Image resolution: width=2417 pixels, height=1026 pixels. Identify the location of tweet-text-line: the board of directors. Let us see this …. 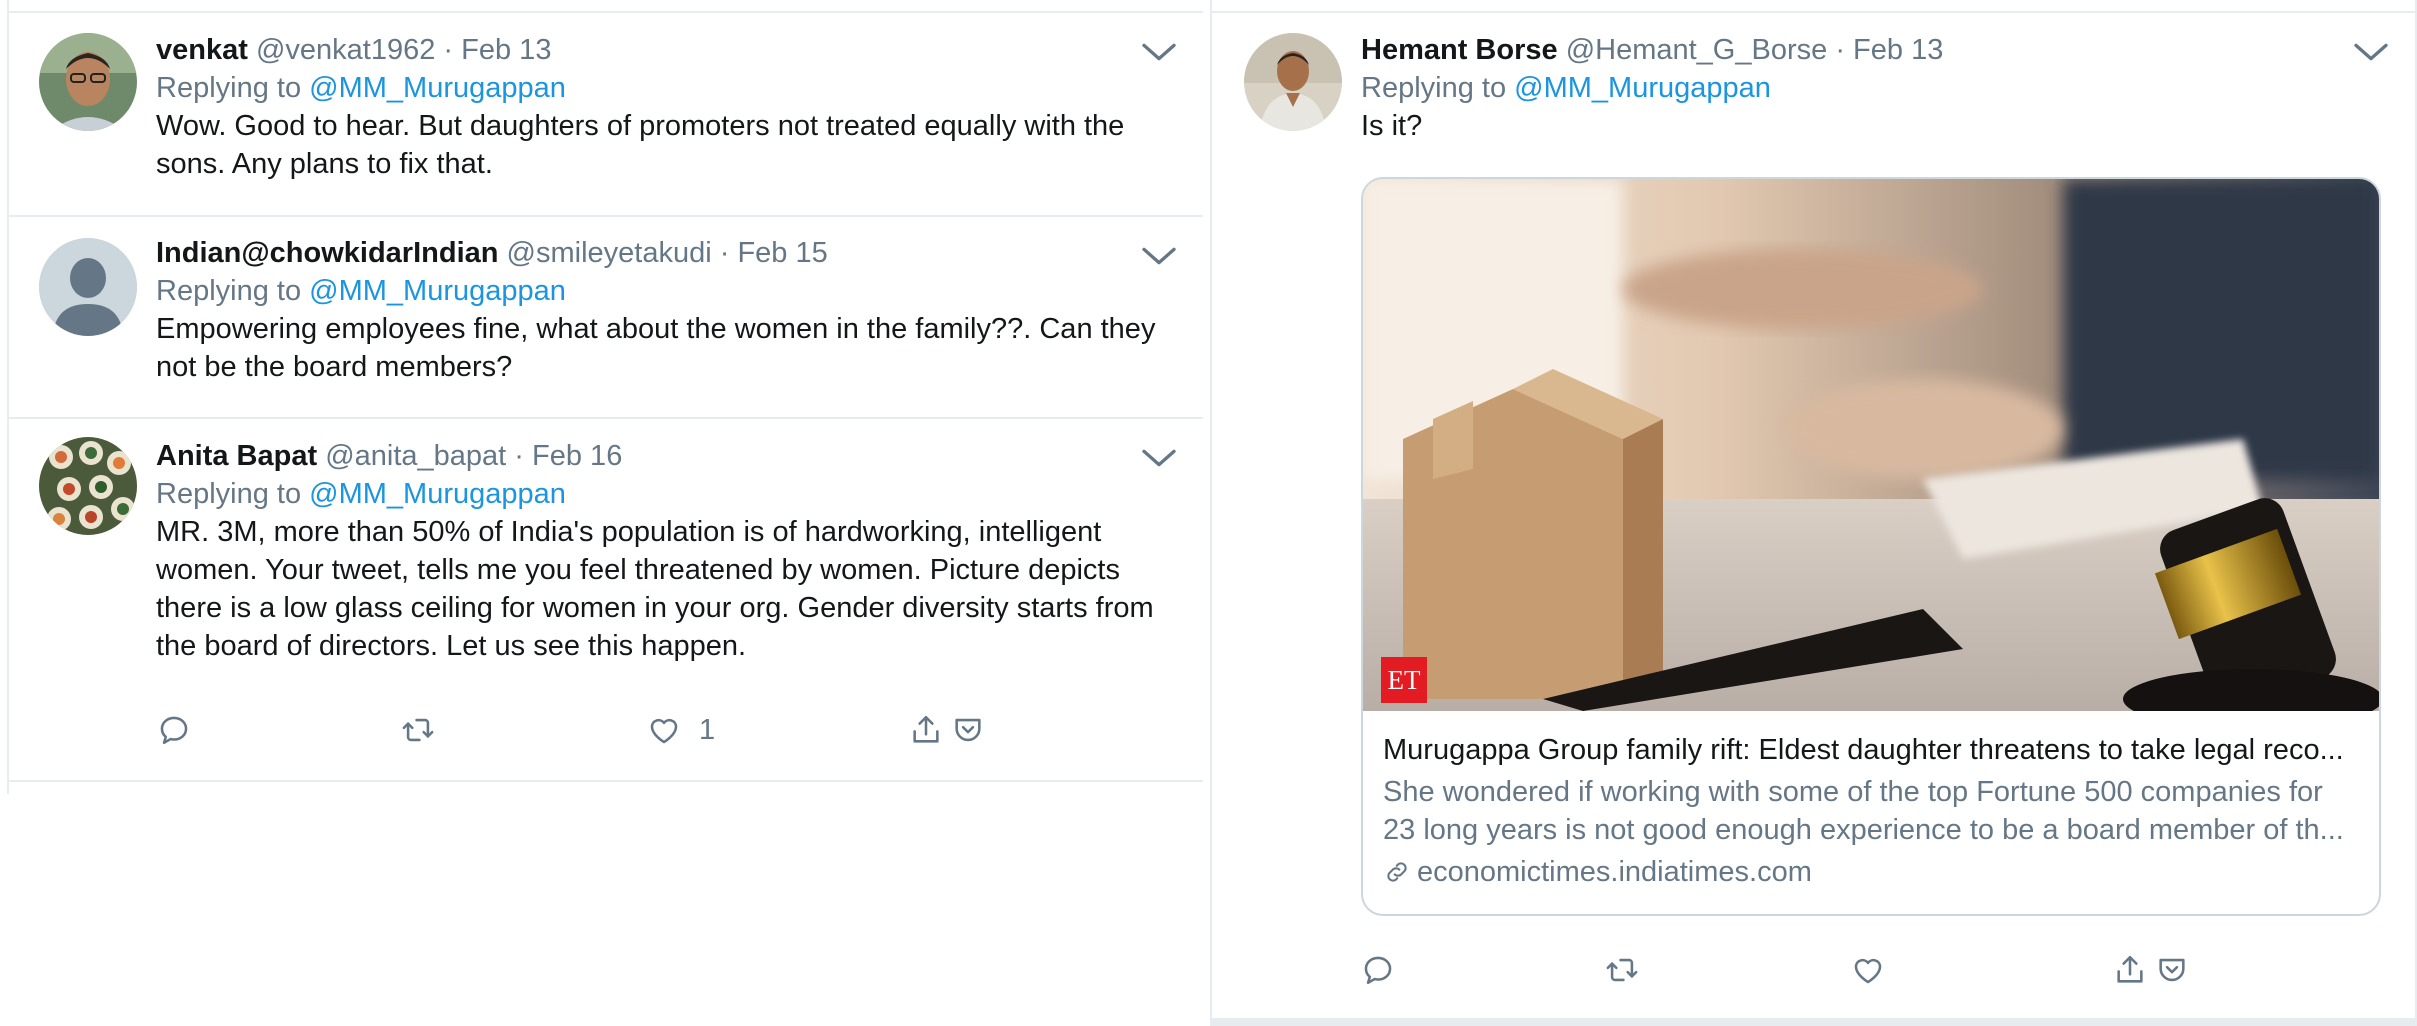
(451, 646).